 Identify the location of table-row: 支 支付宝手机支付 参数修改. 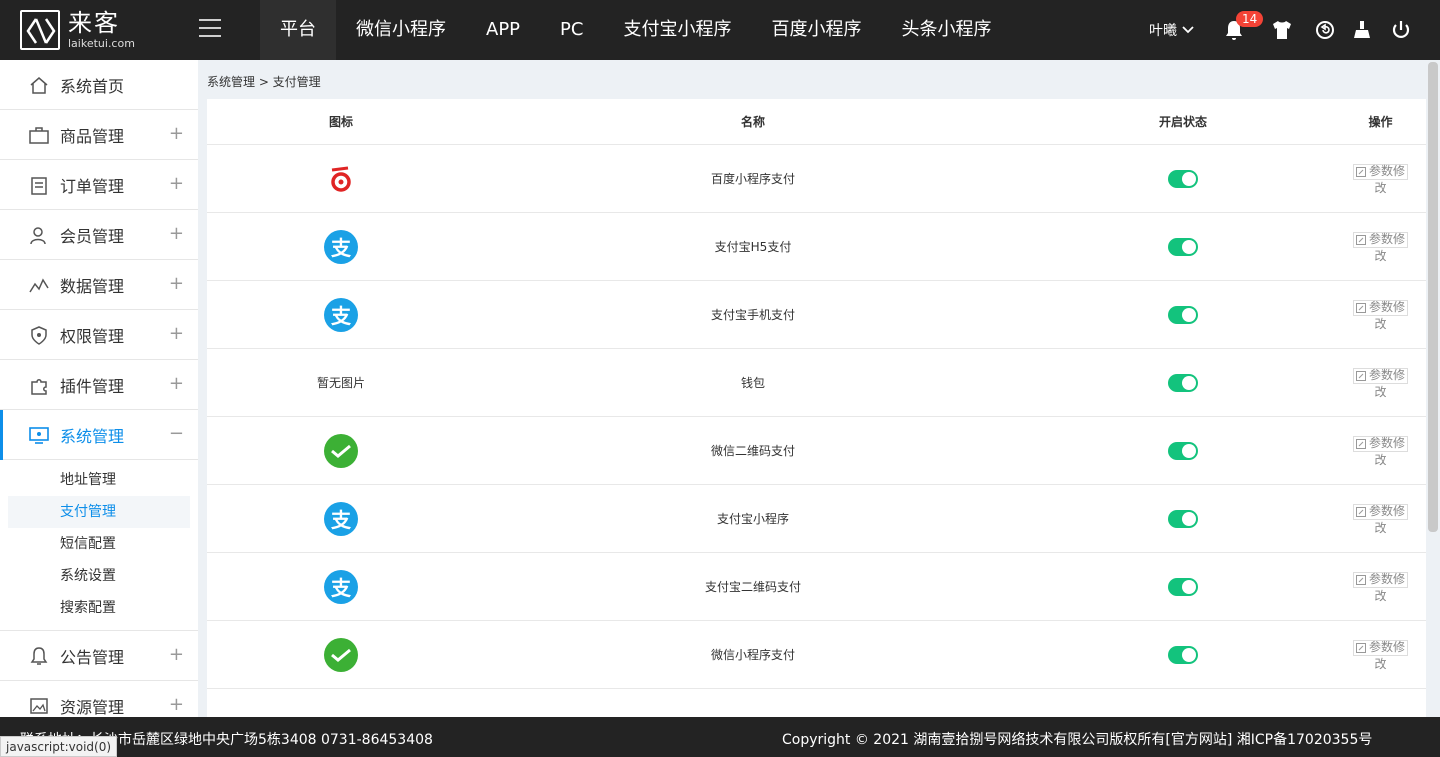
(816, 315).